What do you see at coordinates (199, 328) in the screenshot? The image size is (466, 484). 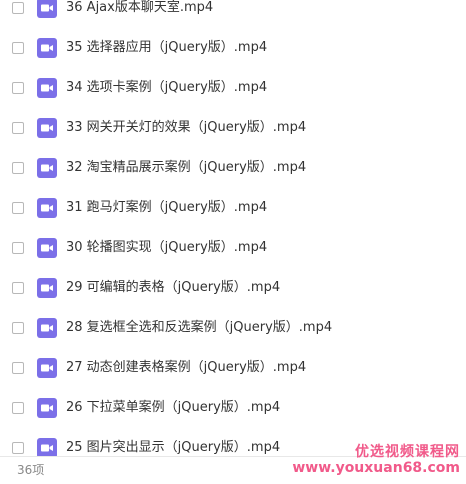 I see `file-name: 28 复选框全选和反选案例（jQuery版）.mp4` at bounding box center [199, 328].